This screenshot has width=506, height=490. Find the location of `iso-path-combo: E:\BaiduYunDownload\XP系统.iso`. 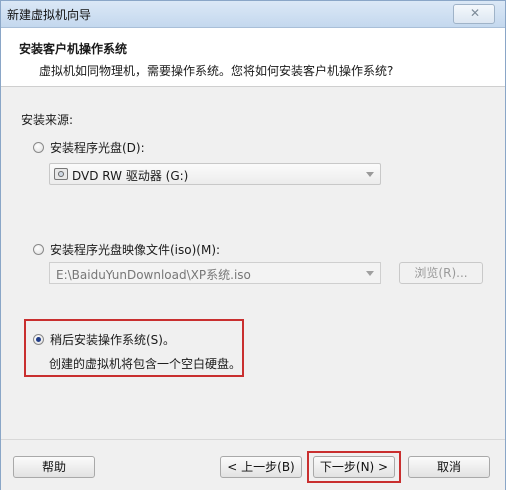

iso-path-combo: E:\BaiduYunDownload\XP系统.iso is located at coordinates (215, 273).